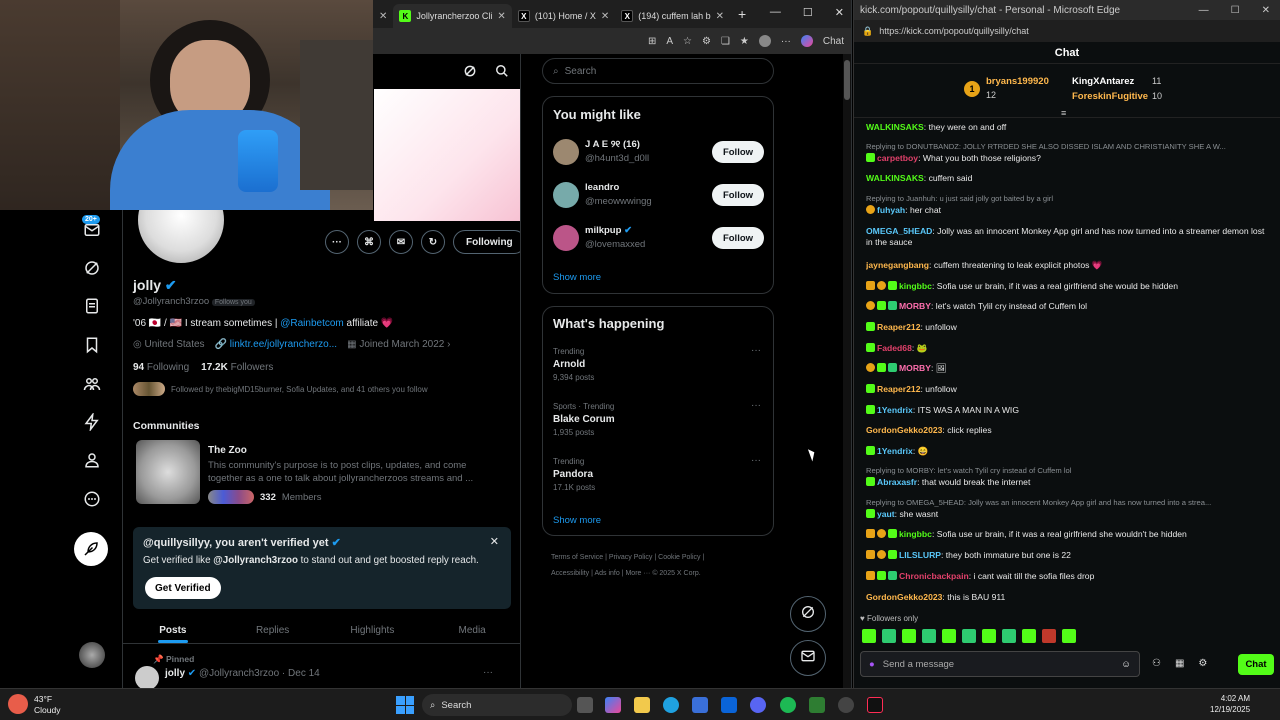 The height and width of the screenshot is (720, 1280). Describe the element at coordinates (237, 367) in the screenshot. I see `followers-count: 17.2K Followers` at that location.